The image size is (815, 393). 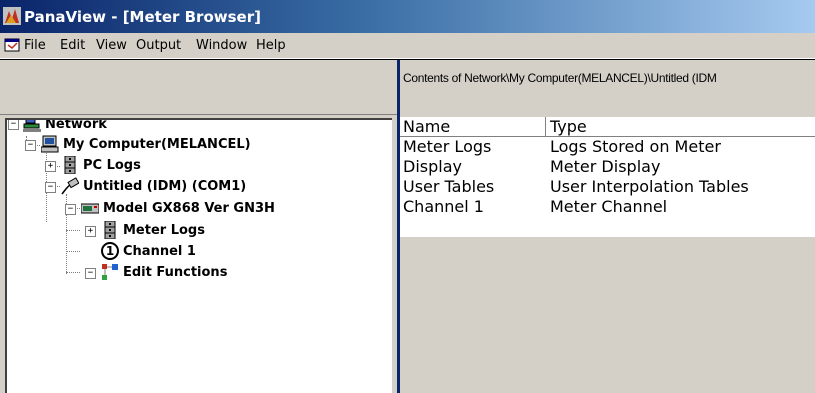 I want to click on tree-node-meter-logs: Meter Logs, so click(x=153, y=230).